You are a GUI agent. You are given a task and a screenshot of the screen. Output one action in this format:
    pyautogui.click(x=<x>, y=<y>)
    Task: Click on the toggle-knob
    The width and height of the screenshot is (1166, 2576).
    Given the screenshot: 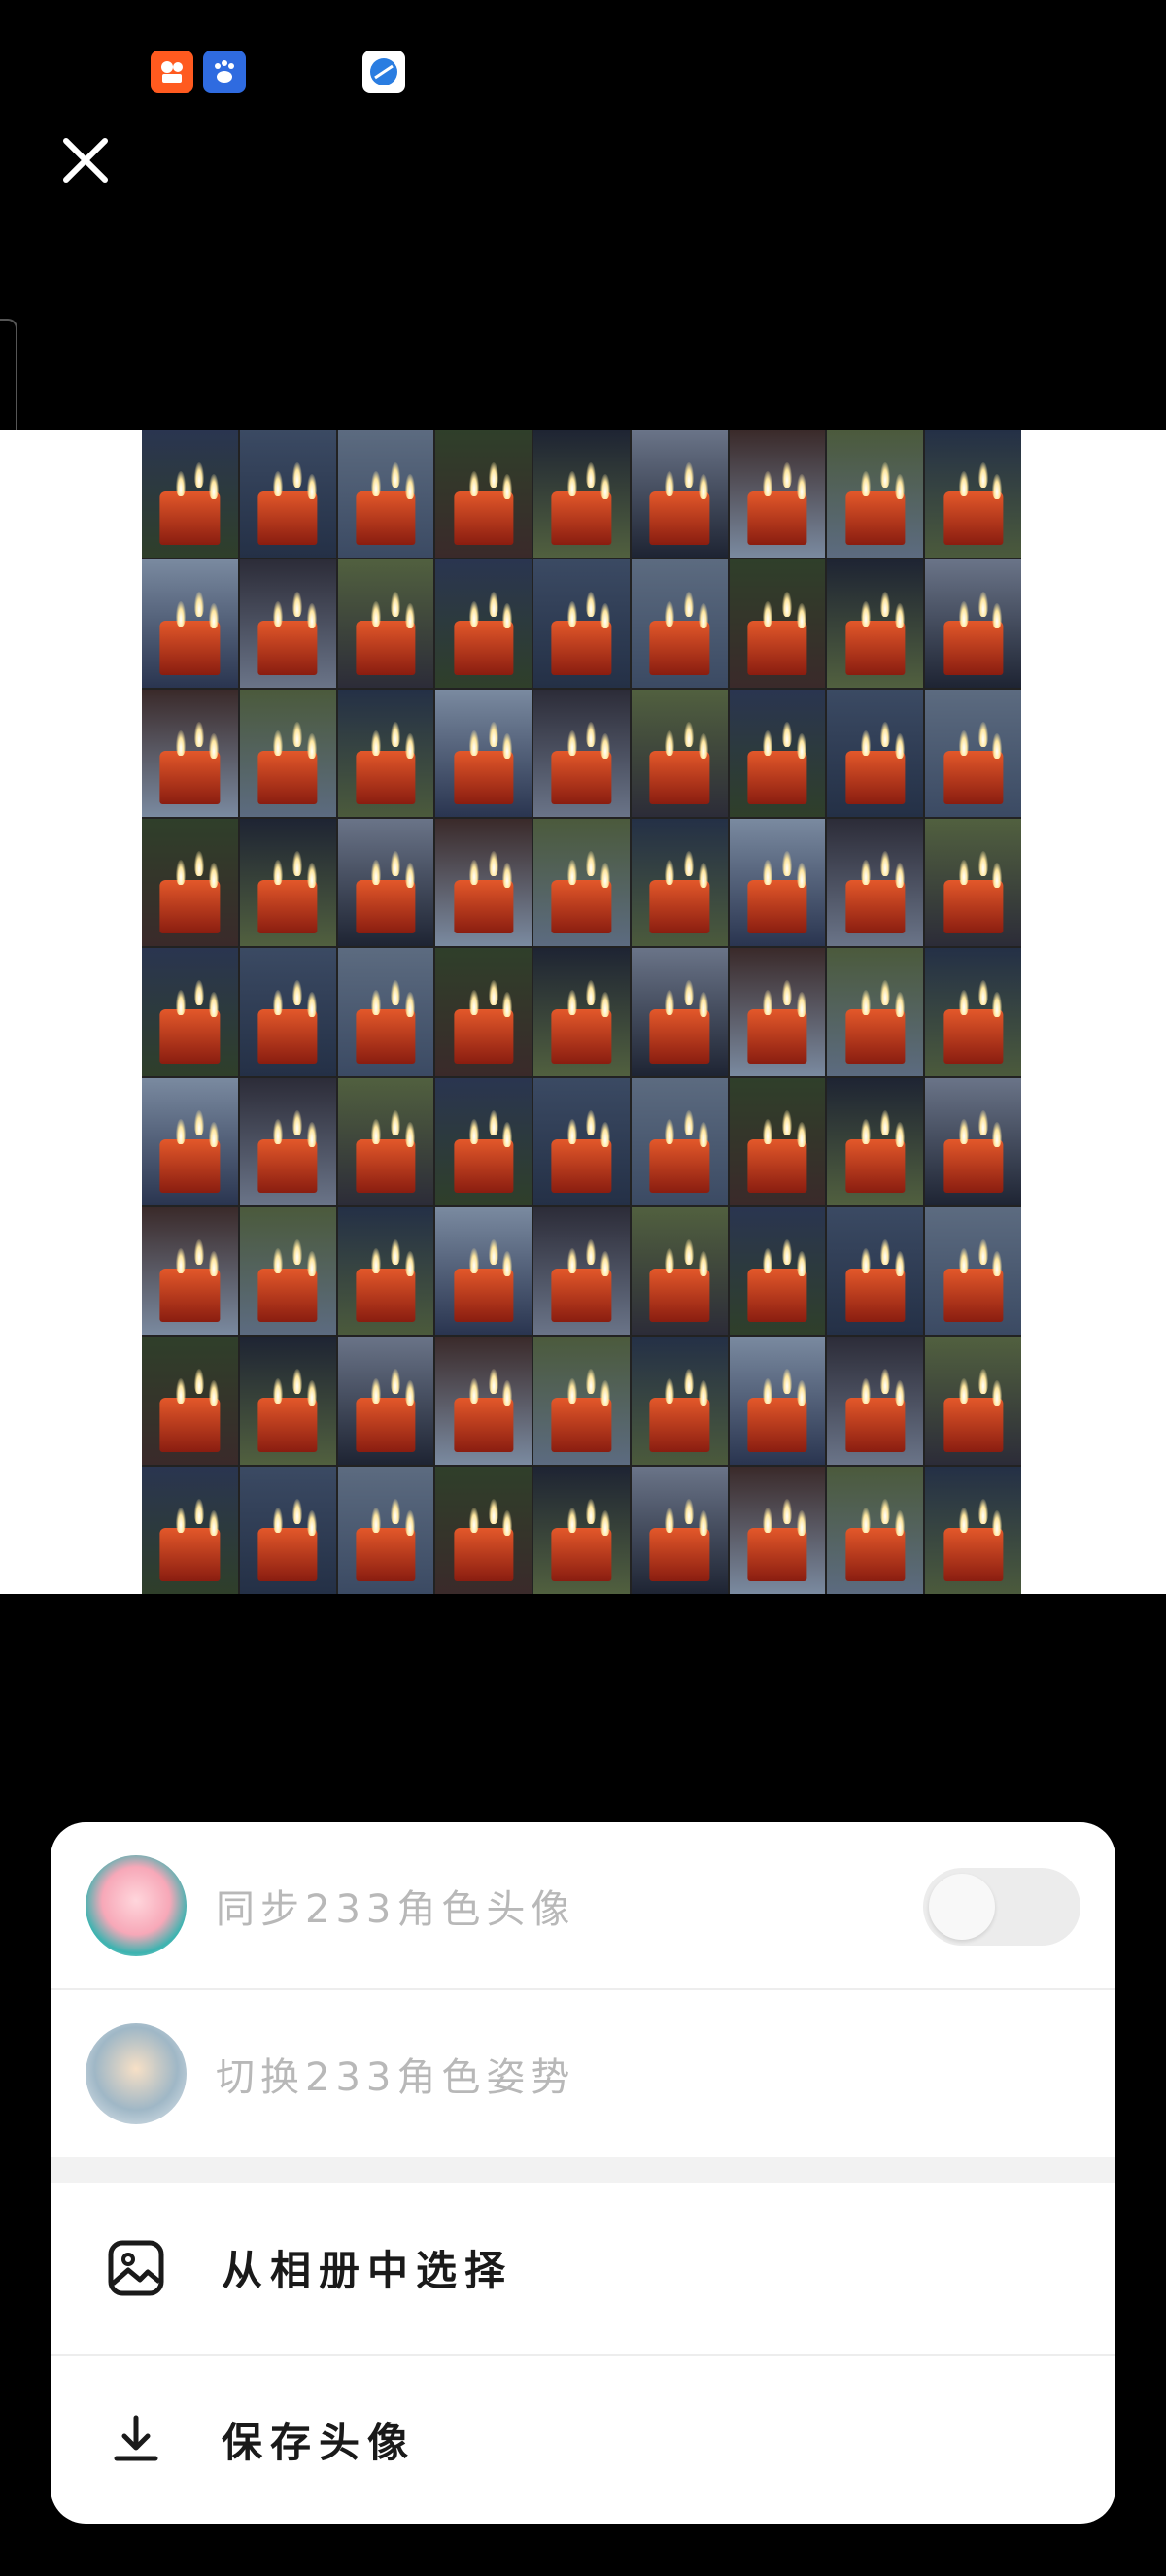 What is the action you would take?
    pyautogui.click(x=962, y=1907)
    